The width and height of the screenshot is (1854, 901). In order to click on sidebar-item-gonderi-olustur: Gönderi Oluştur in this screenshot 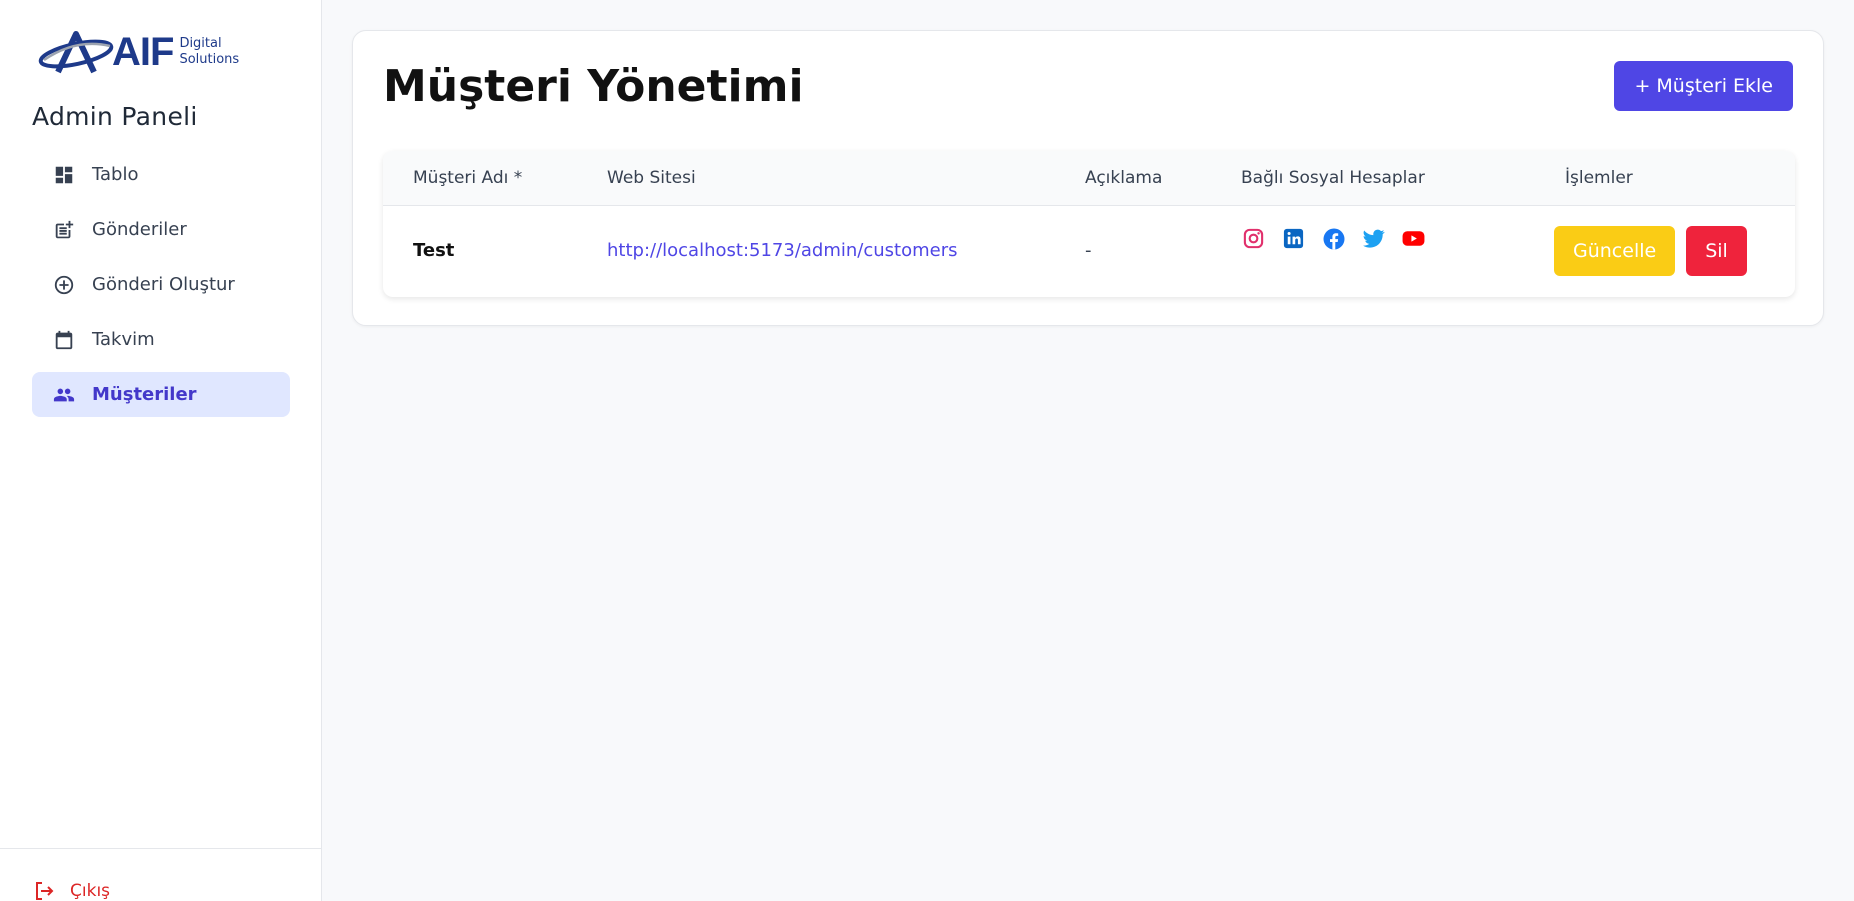, I will do `click(161, 284)`.